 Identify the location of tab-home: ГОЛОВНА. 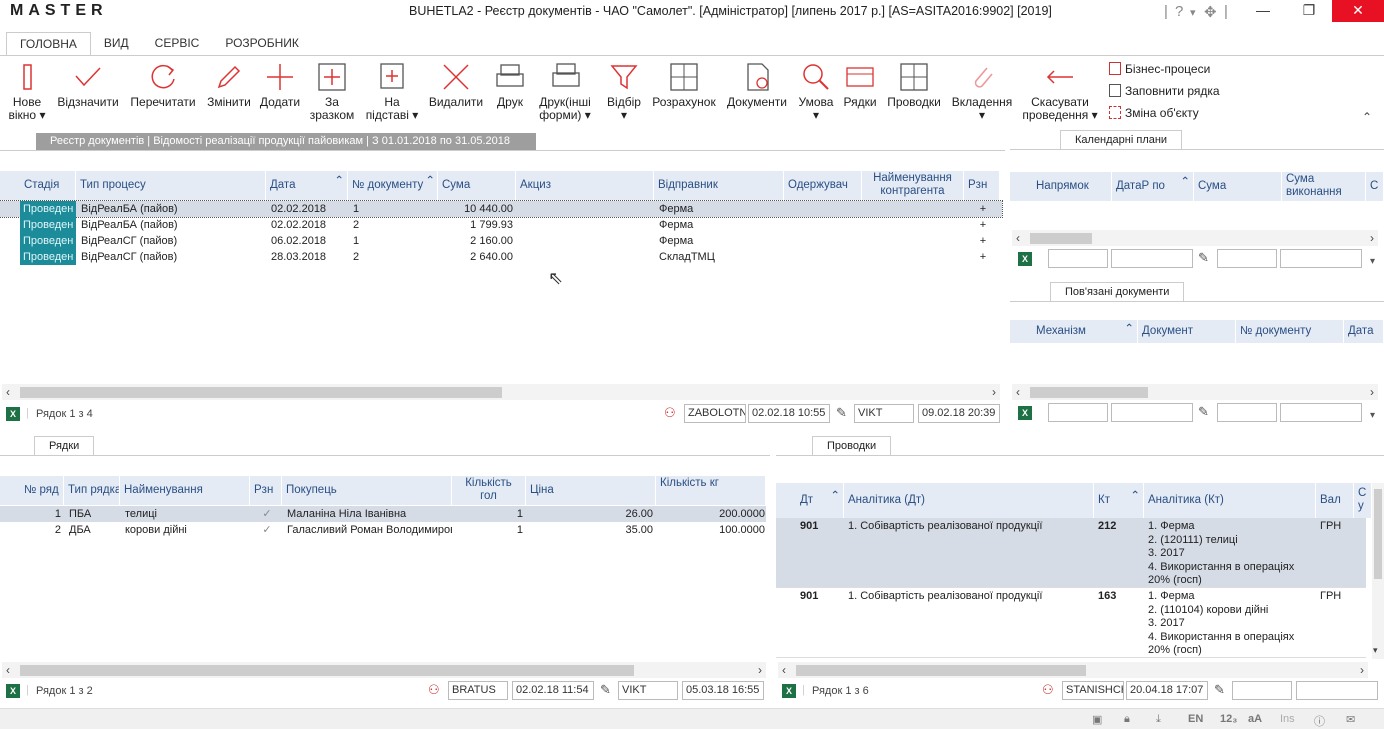
(48, 44).